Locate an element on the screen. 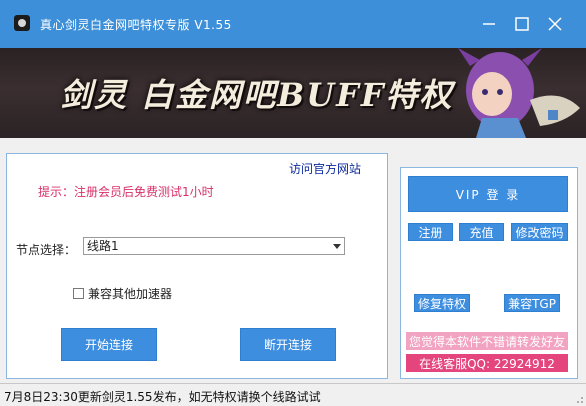 This screenshot has height=406, width=586. minimize-button is located at coordinates (489, 24).